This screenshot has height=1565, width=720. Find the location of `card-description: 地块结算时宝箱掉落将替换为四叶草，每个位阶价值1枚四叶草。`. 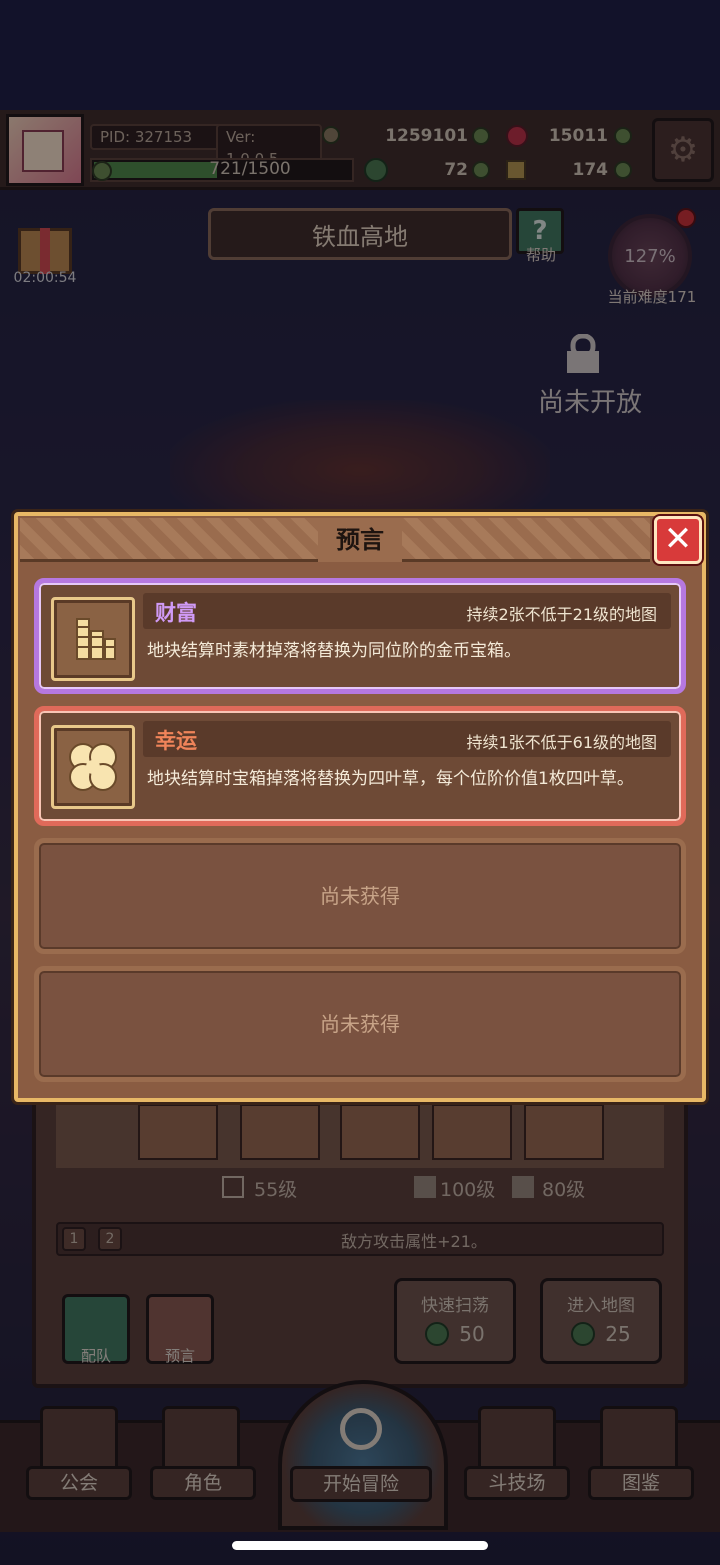

card-description: 地块结算时宝箱掉落将替换为四叶草，每个位阶价值1枚四叶草。 is located at coordinates (390, 779).